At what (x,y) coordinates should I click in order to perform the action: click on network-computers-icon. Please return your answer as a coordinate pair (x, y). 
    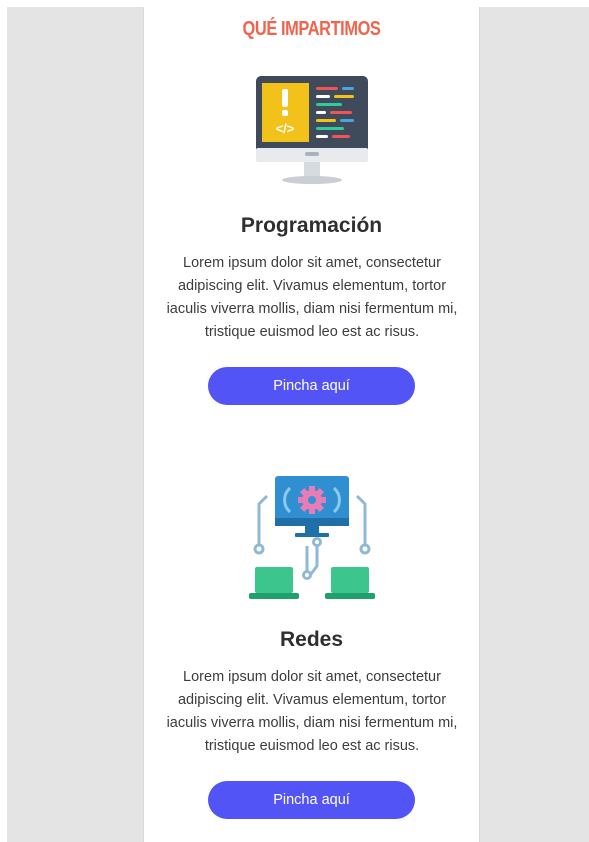
    Looking at the image, I should click on (311, 537).